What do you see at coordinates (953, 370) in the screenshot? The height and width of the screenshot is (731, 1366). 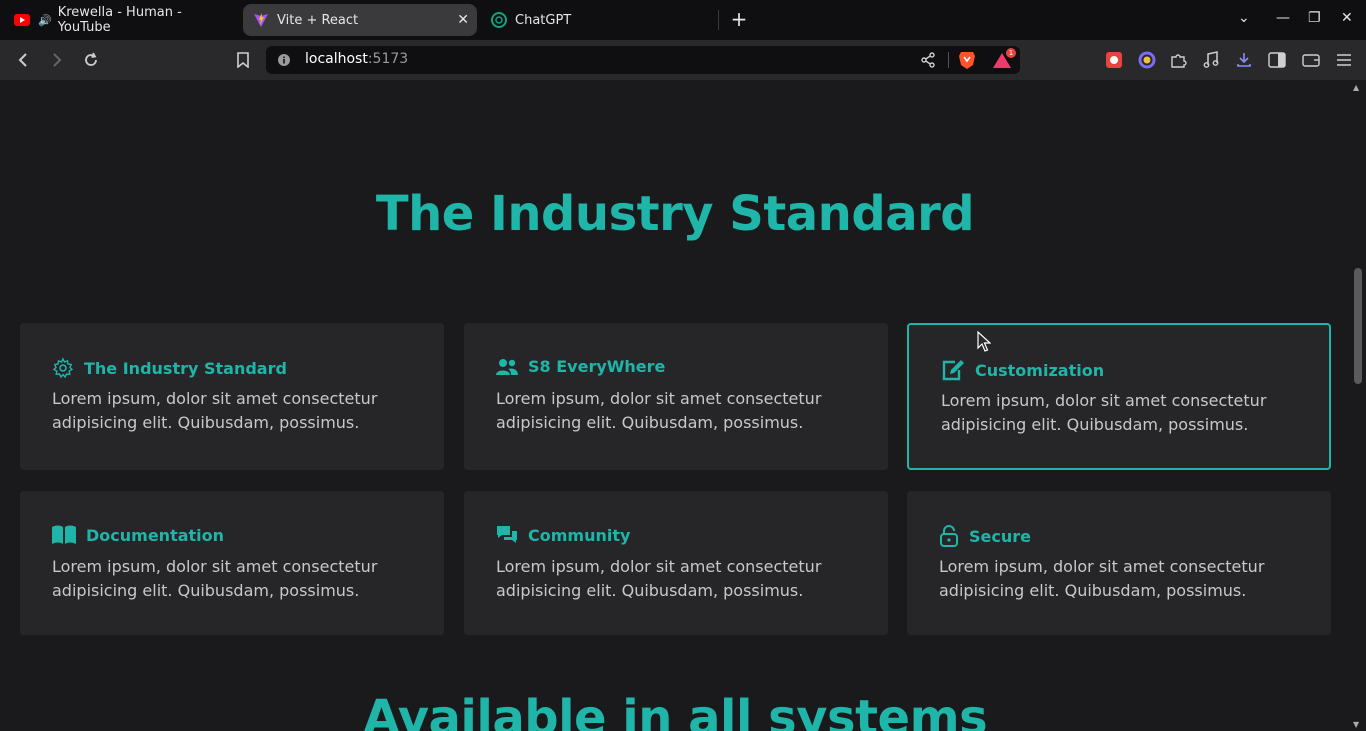 I see `edit-icon` at bounding box center [953, 370].